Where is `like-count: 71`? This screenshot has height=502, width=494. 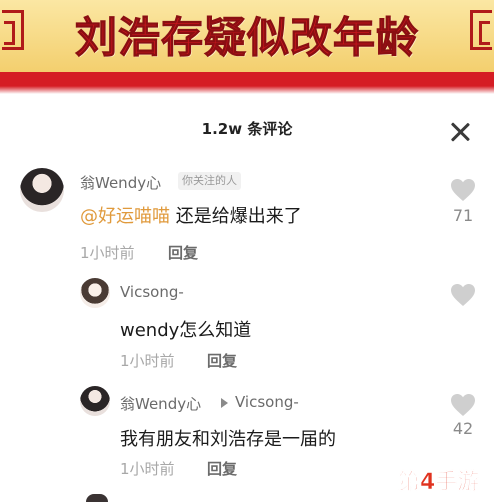 like-count: 71 is located at coordinates (463, 215).